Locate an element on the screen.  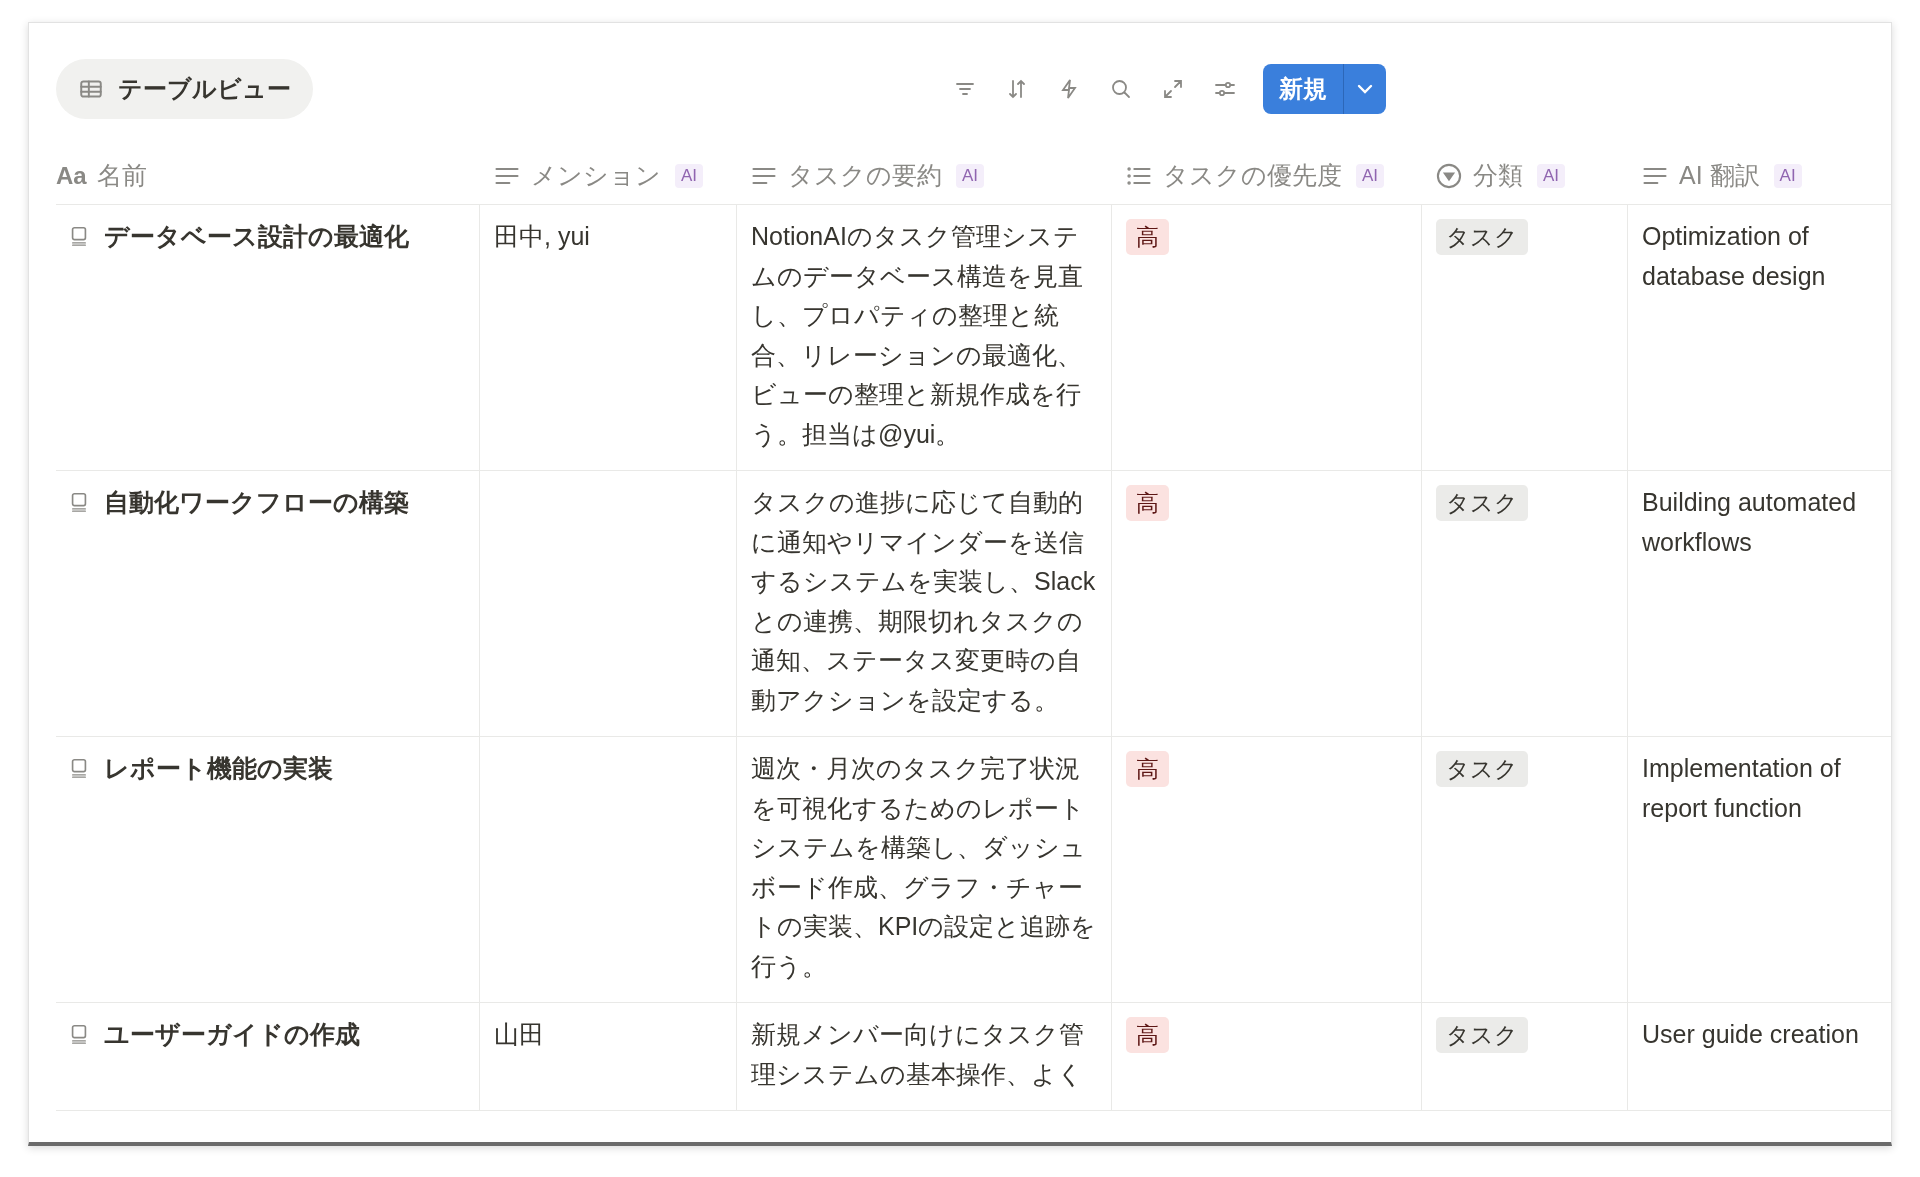
summary-text: 新規メンバー向けにタスク管理システムの基本操作、よく is located at coordinates (917, 1054).